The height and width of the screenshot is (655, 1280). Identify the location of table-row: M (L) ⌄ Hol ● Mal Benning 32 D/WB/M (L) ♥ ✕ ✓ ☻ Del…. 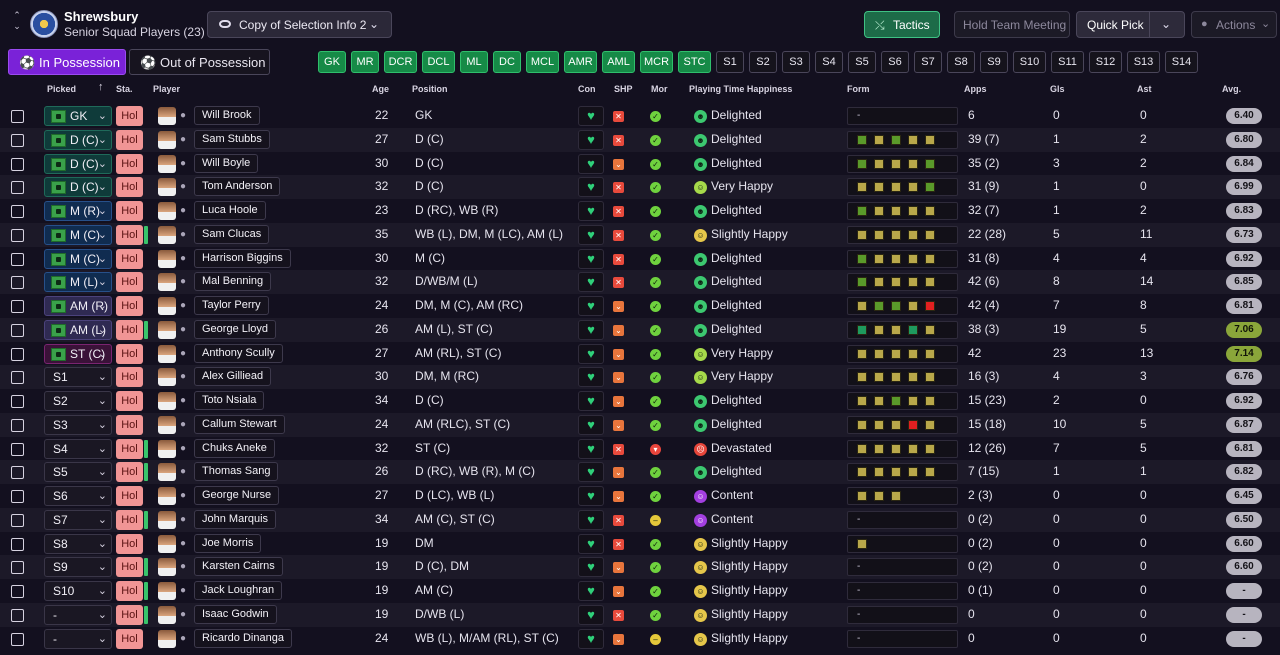
(640, 282).